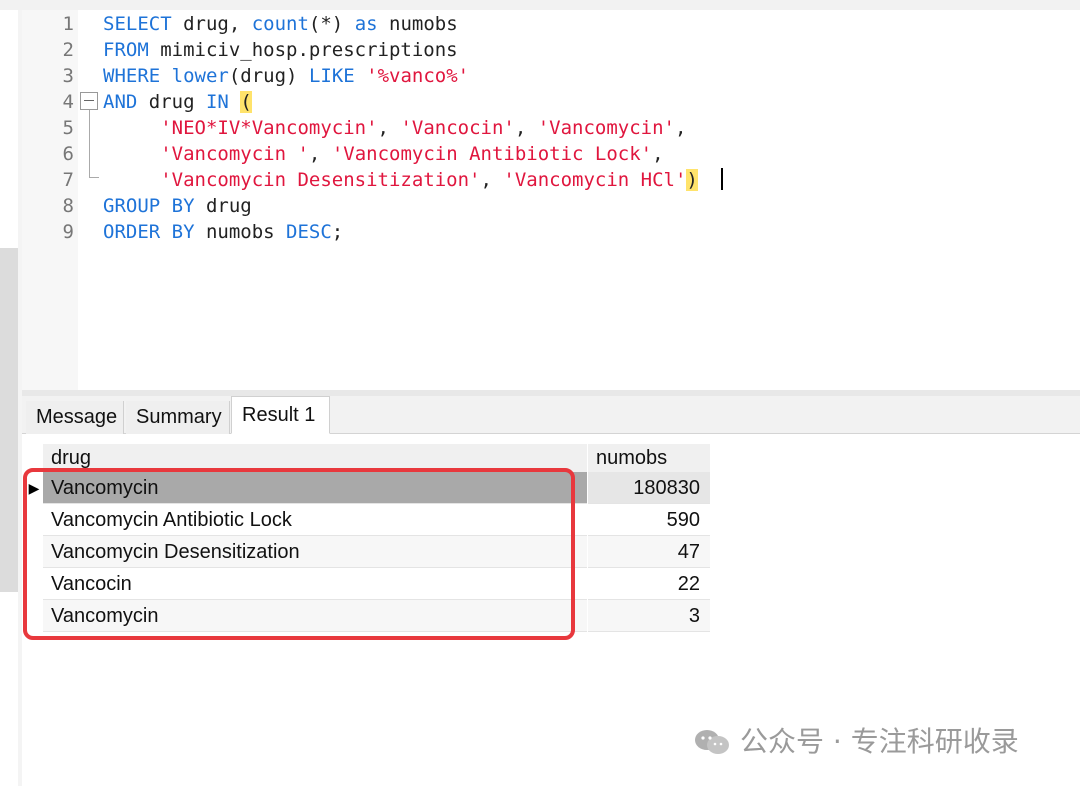 The height and width of the screenshot is (786, 1080). Describe the element at coordinates (315, 520) in the screenshot. I see `cell-drug: Vancomycin Antibiotic Lock` at that location.